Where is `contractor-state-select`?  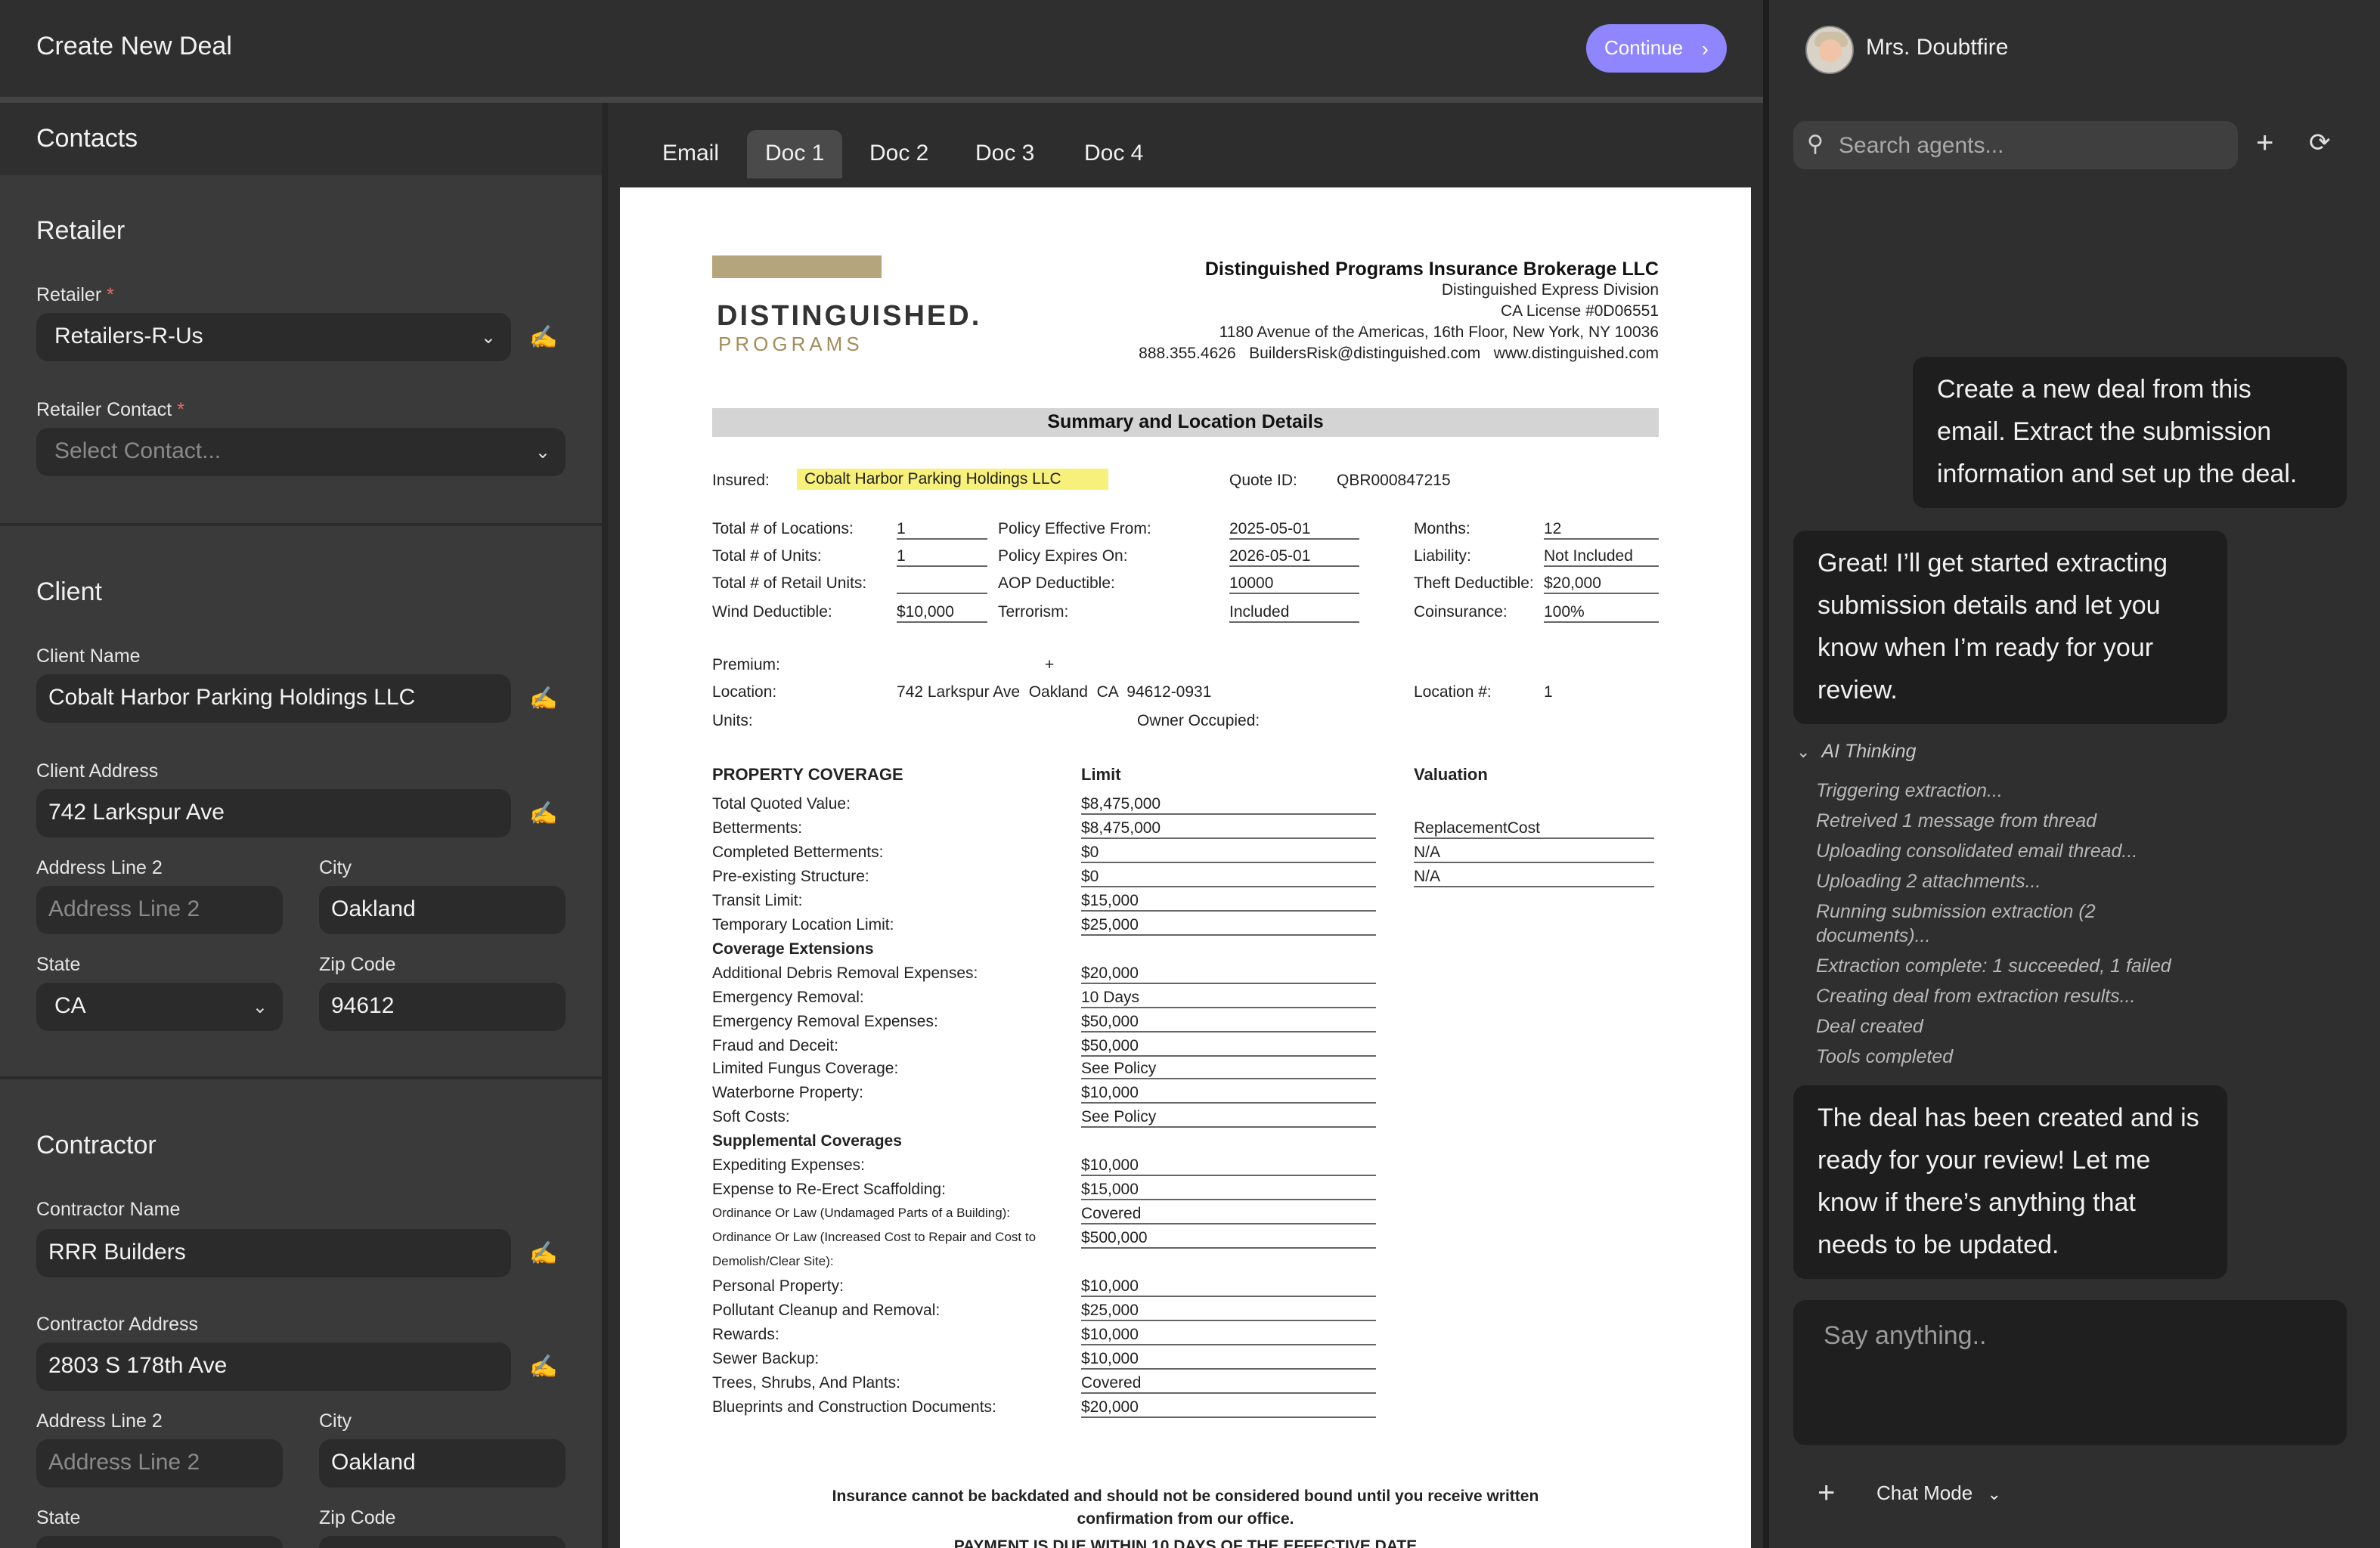
contractor-state-select is located at coordinates (159, 1542).